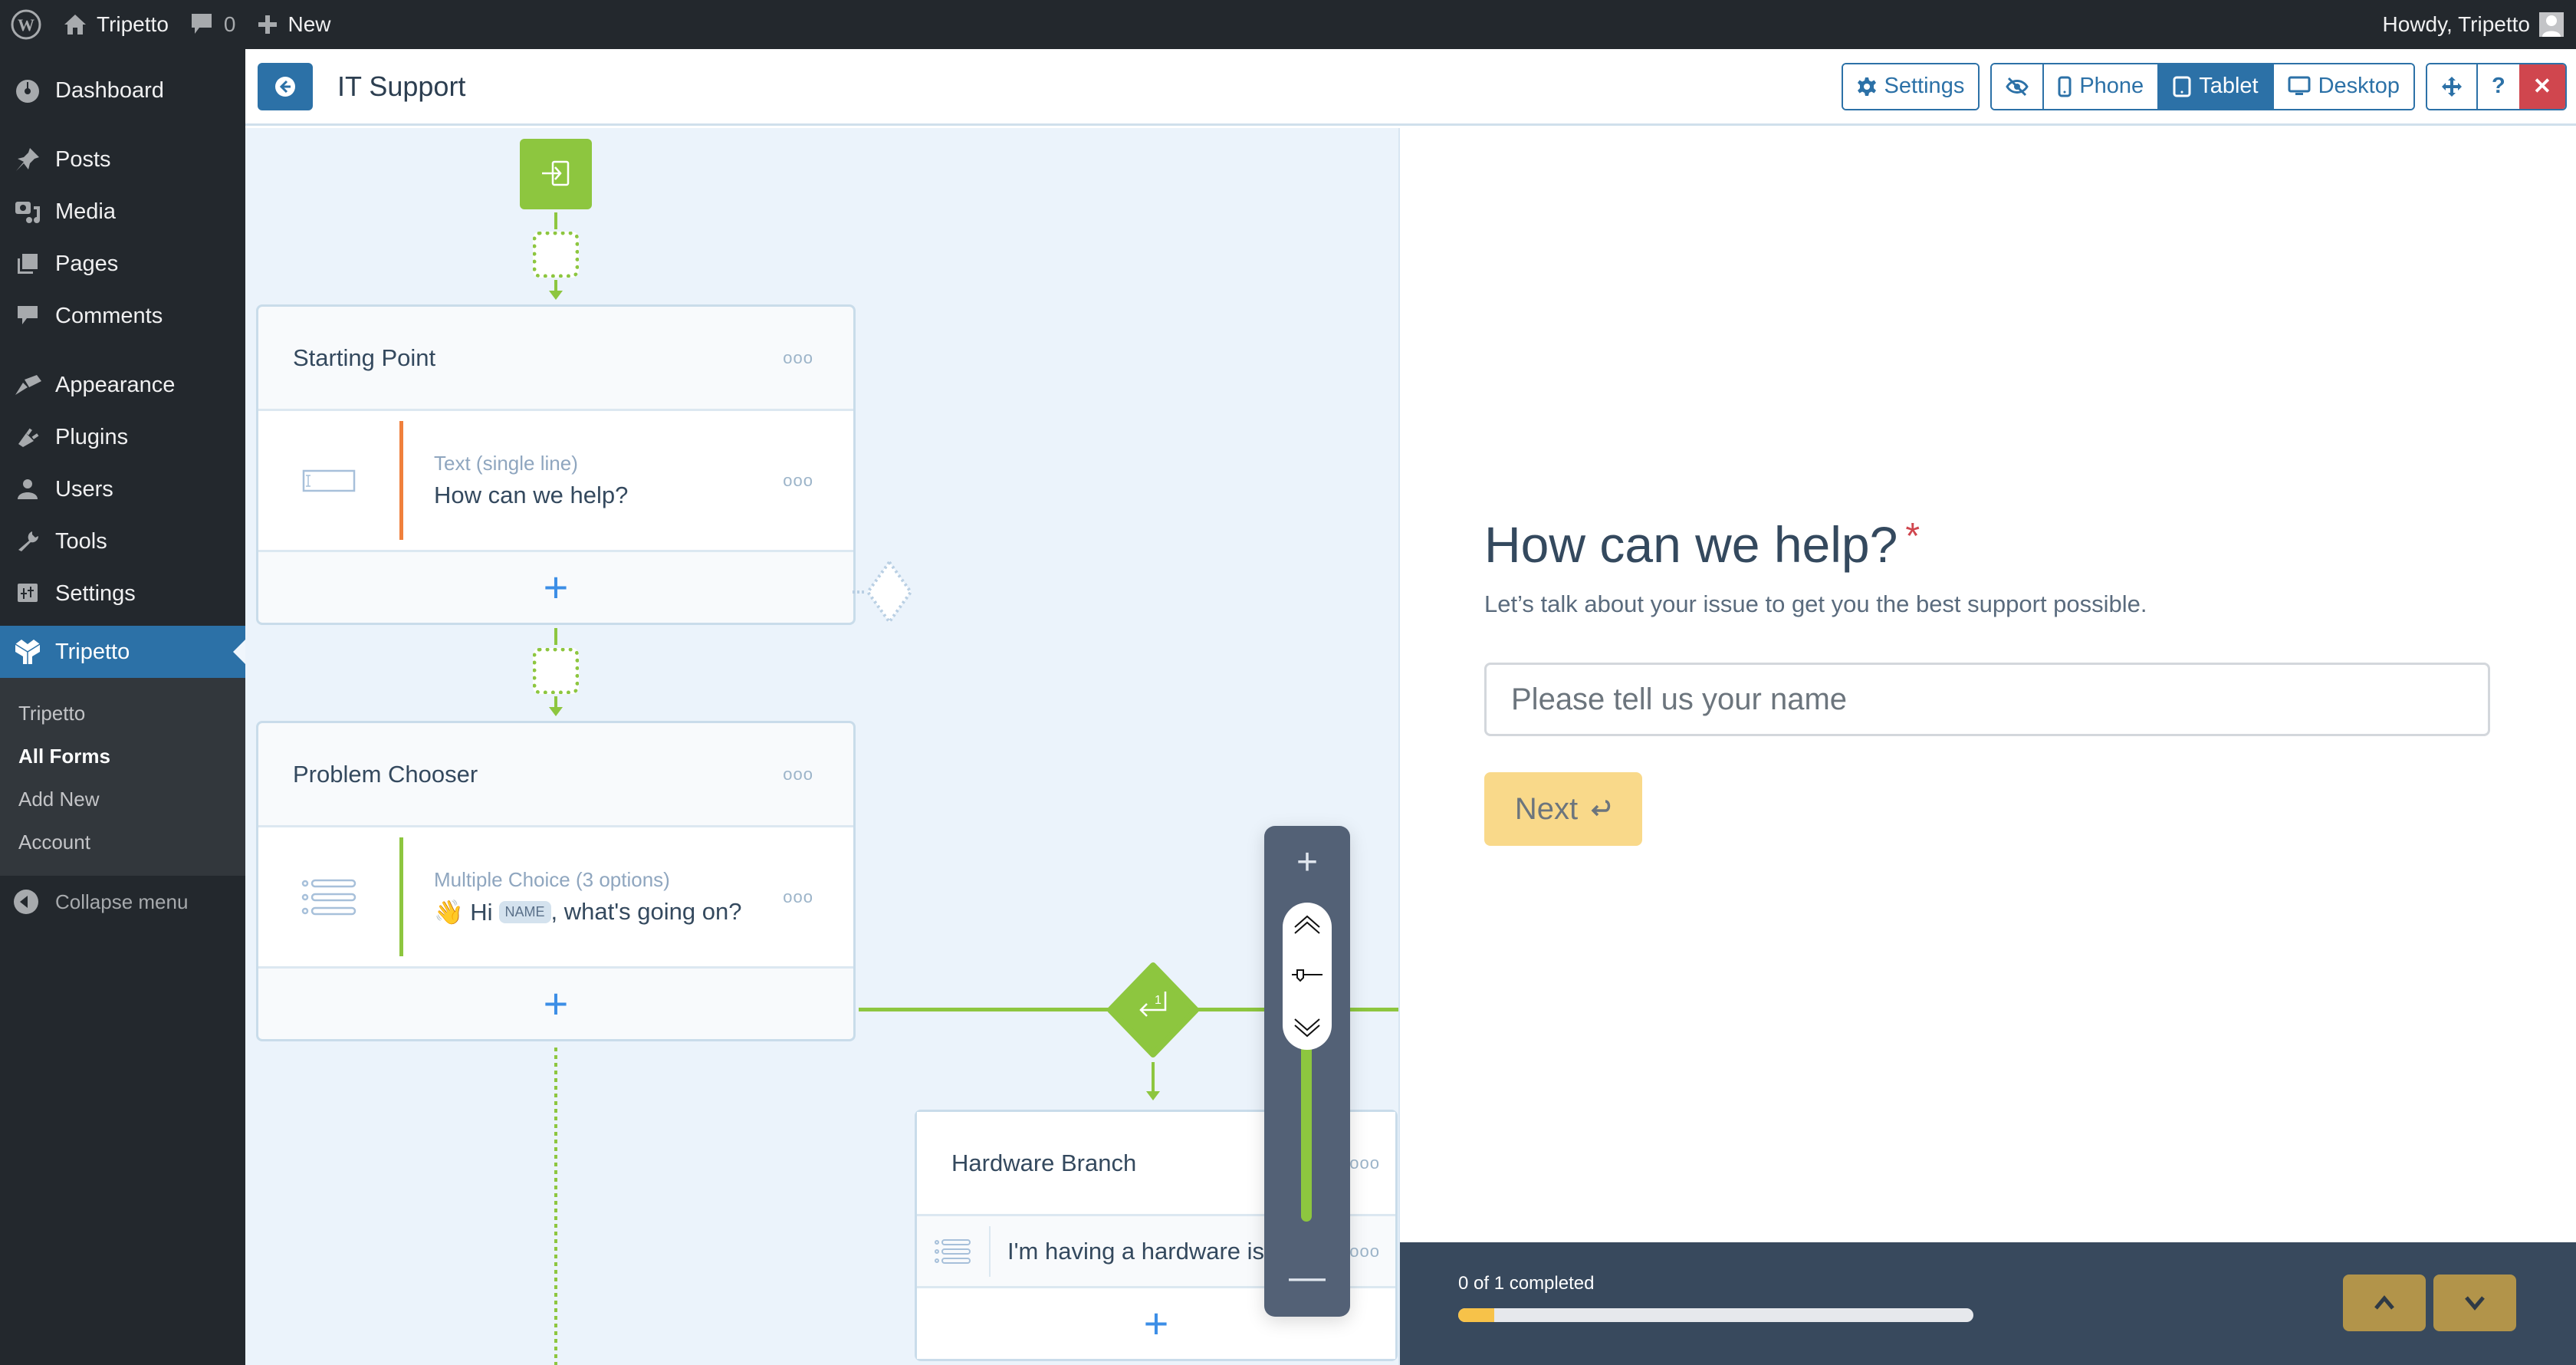 The image size is (2576, 1365). I want to click on move-button, so click(2451, 87).